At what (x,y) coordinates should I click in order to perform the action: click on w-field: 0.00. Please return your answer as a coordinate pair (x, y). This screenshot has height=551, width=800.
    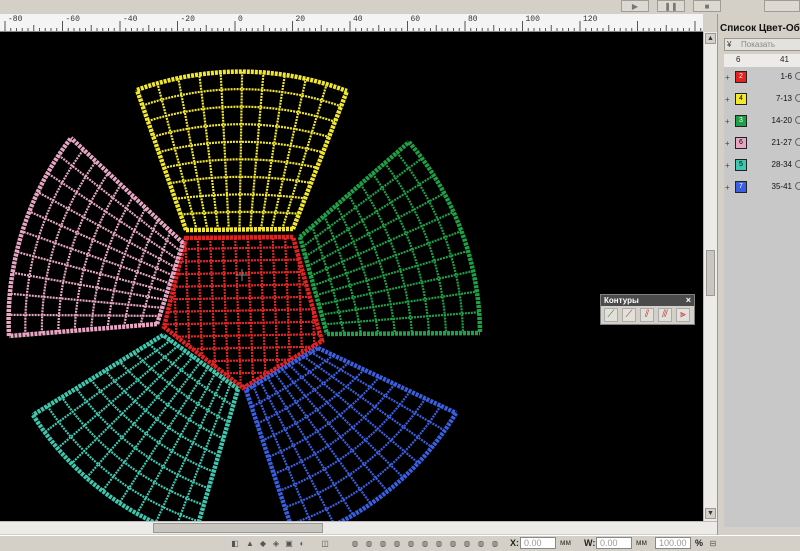
    Looking at the image, I should click on (614, 543).